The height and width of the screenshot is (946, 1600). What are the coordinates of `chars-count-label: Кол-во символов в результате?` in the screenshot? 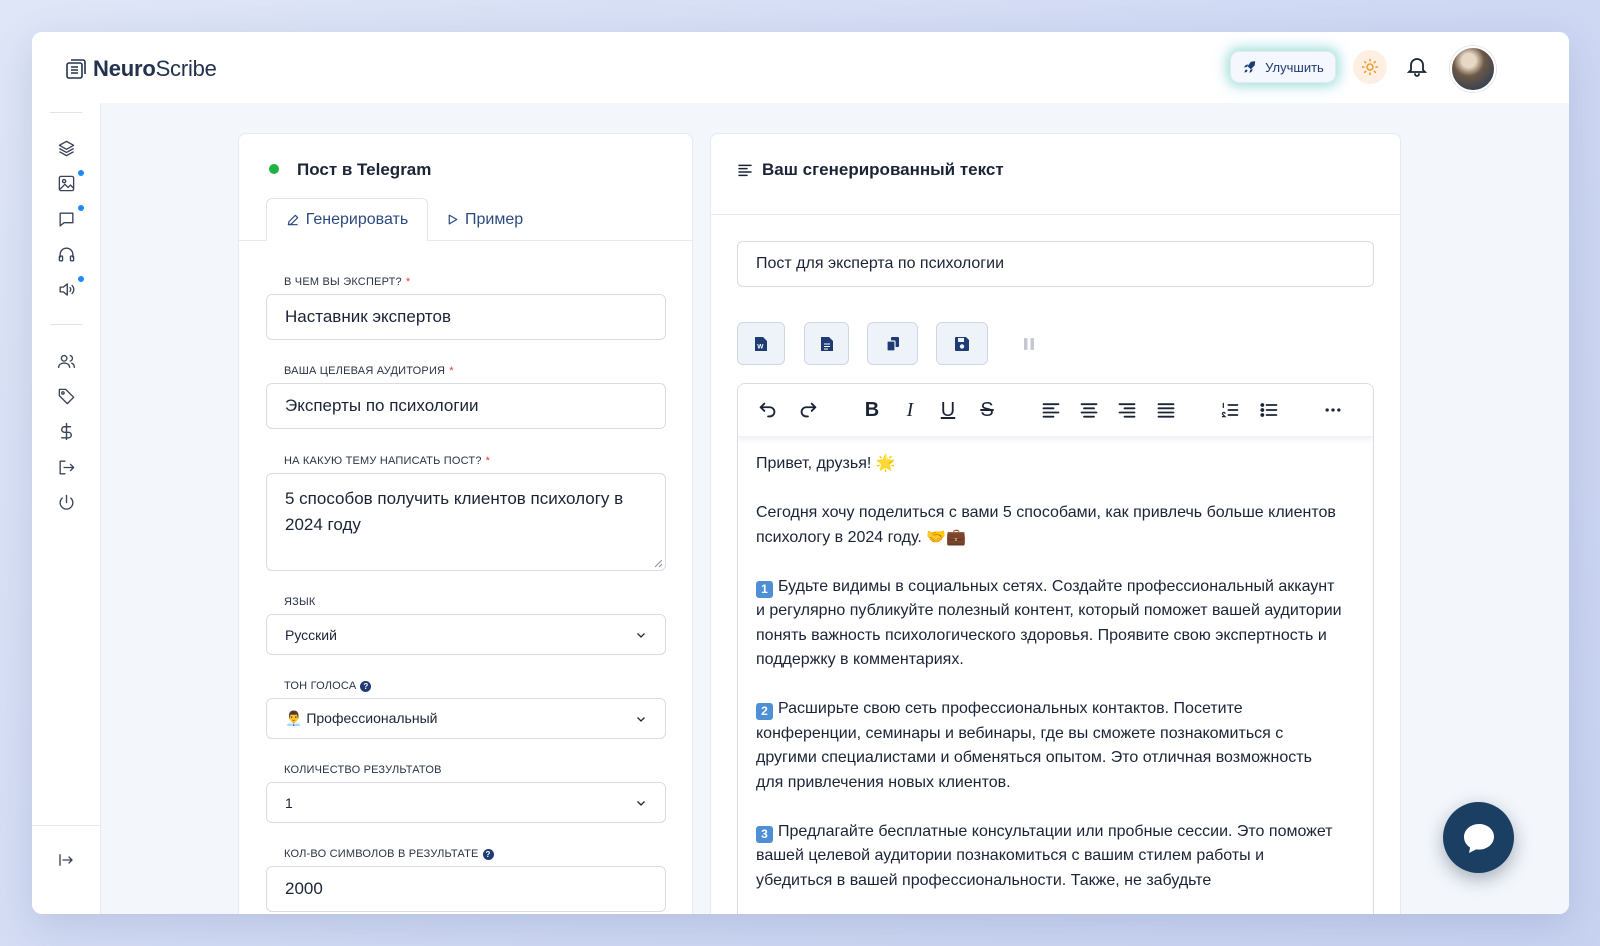 It's located at (389, 854).